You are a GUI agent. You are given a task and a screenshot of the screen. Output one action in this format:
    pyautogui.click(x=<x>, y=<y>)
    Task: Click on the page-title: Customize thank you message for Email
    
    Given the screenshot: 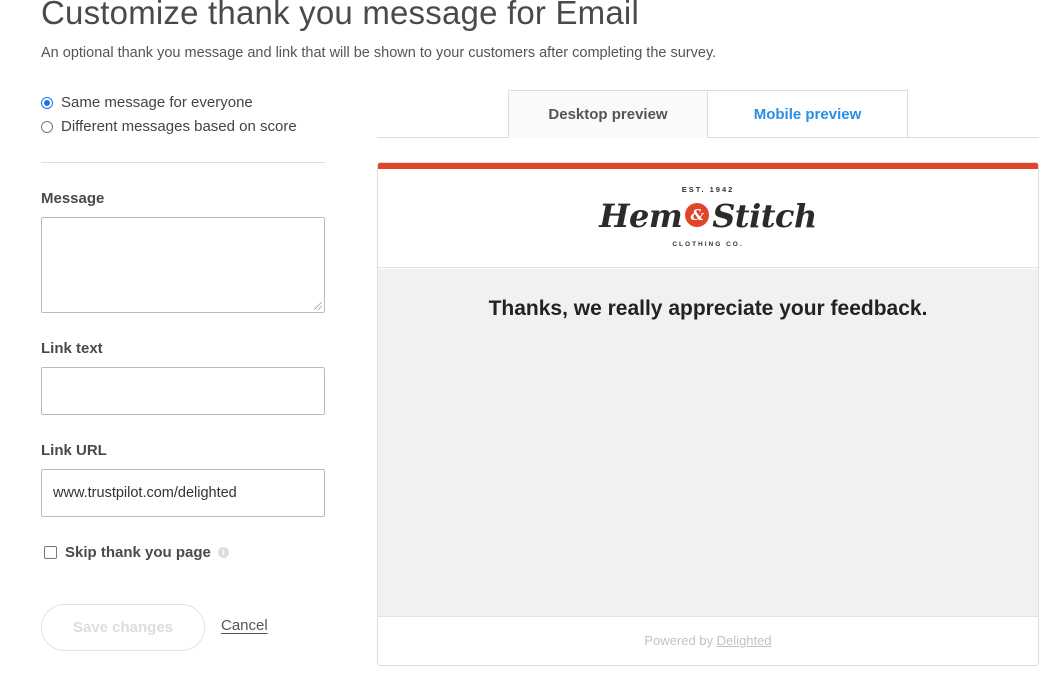 What is the action you would take?
    pyautogui.click(x=340, y=15)
    